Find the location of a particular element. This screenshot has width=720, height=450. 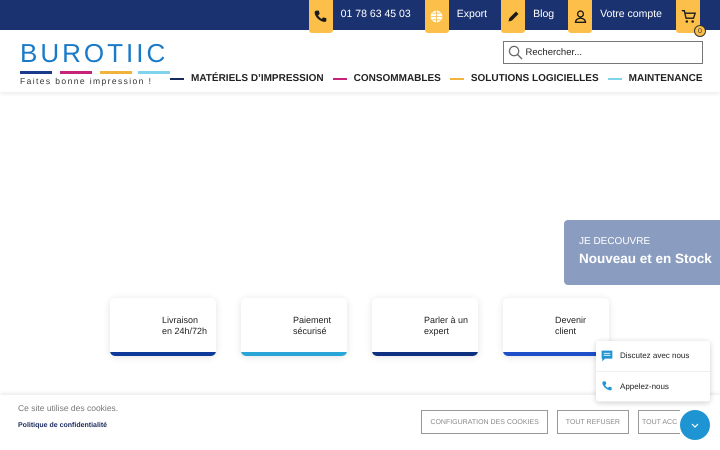

nav-link: SOLUTIONS LOGICIELLES is located at coordinates (534, 78).